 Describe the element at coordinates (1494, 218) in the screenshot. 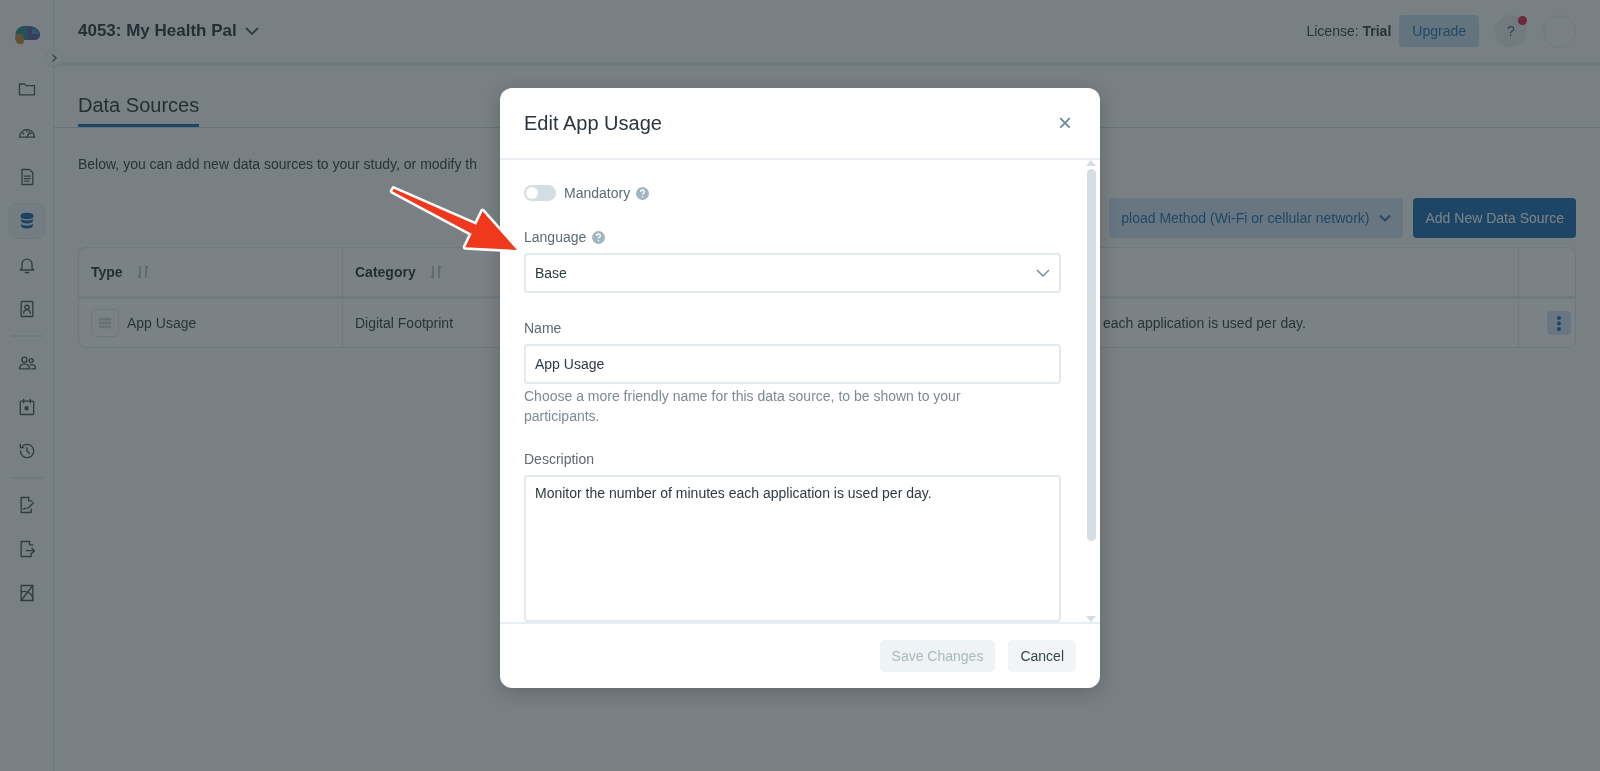

I see `add-data-source-button: Add New Data Source` at that location.